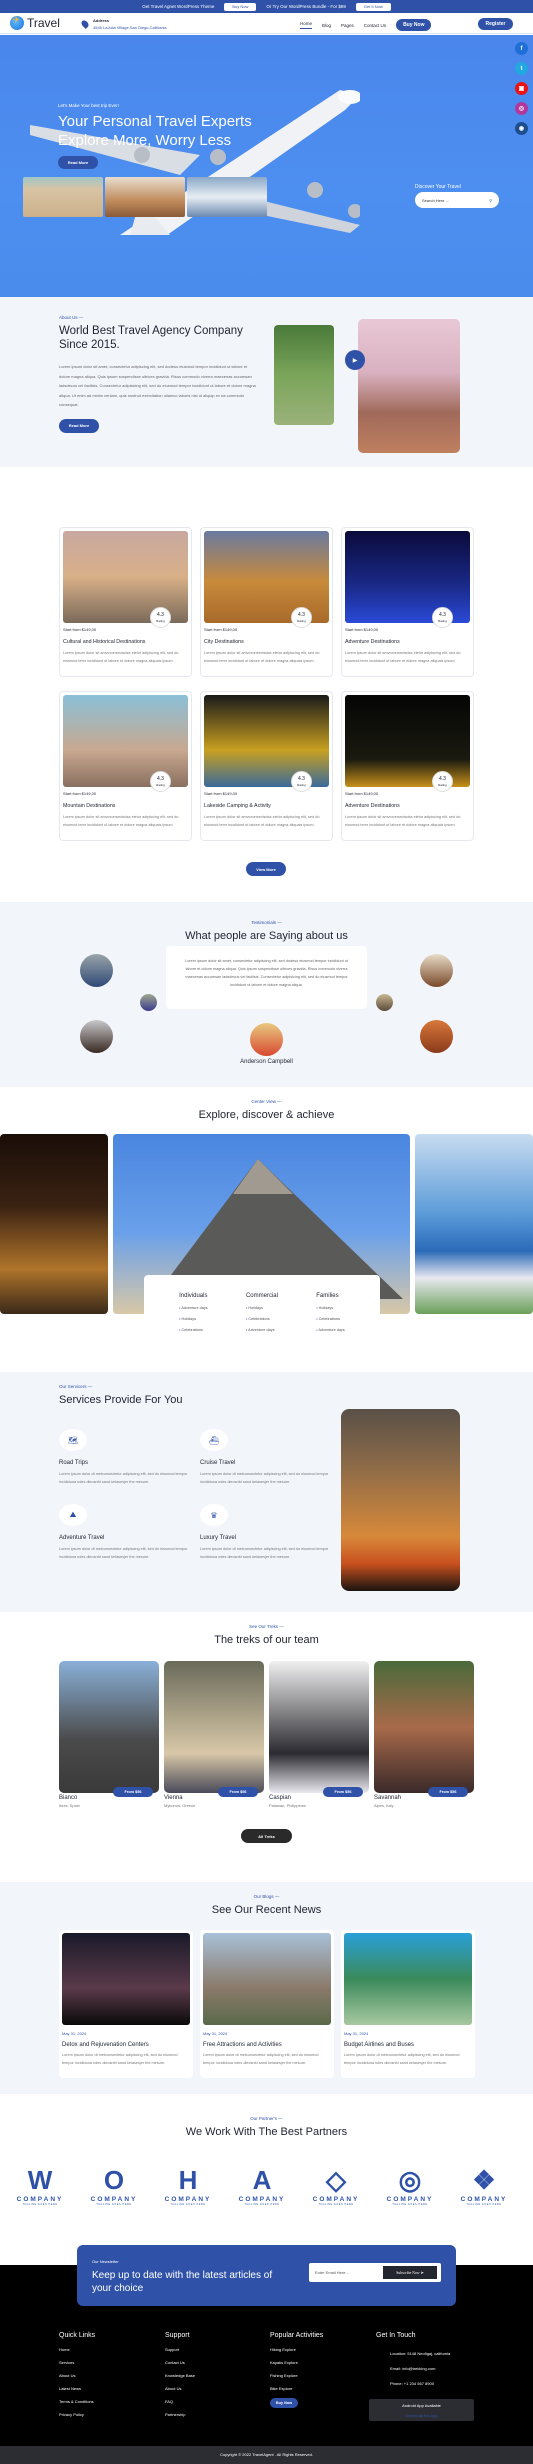  What do you see at coordinates (40, 2185) in the screenshot?
I see `partner-logo: W COMPANY TAGLINE GOES HERE` at bounding box center [40, 2185].